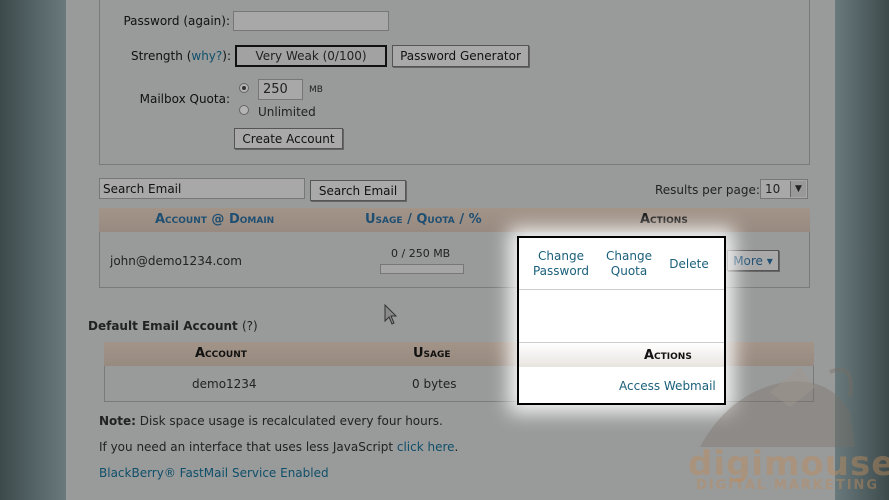  Describe the element at coordinates (707, 190) in the screenshot. I see `results-per-page-label: Results per page:` at that location.